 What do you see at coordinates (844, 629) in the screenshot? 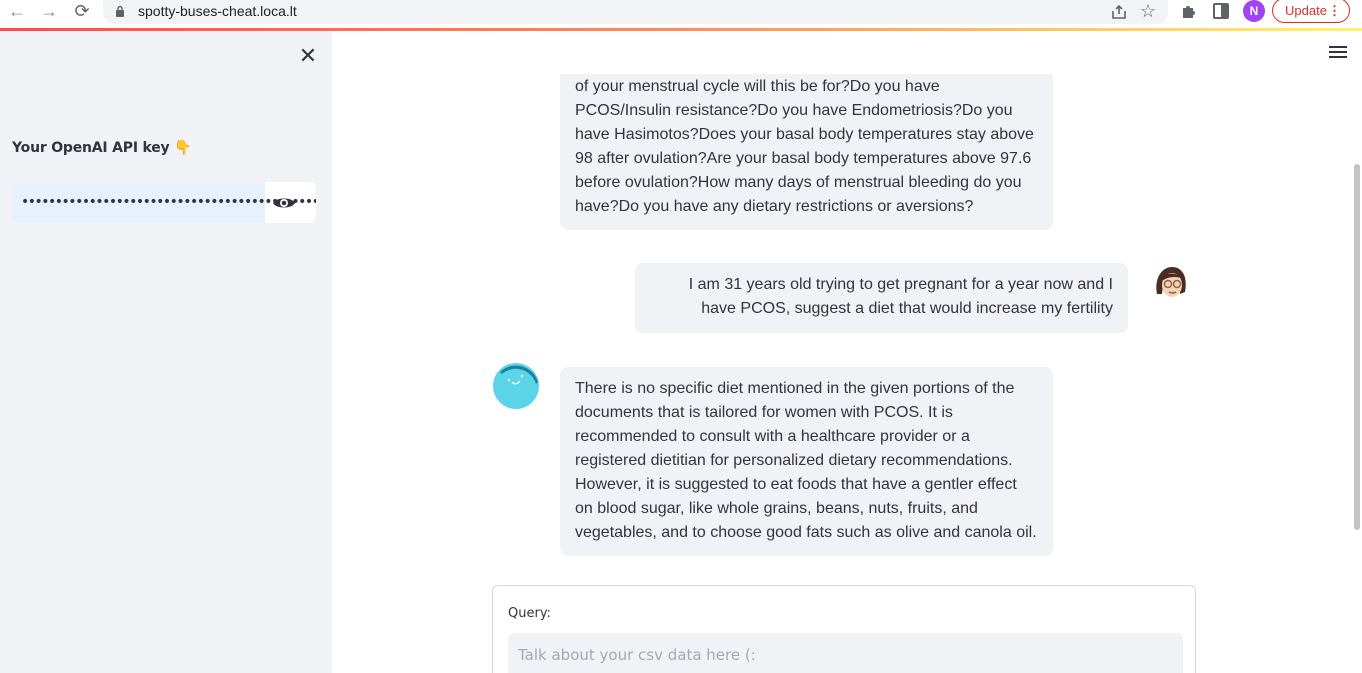
I see `query-form: Query:` at bounding box center [844, 629].